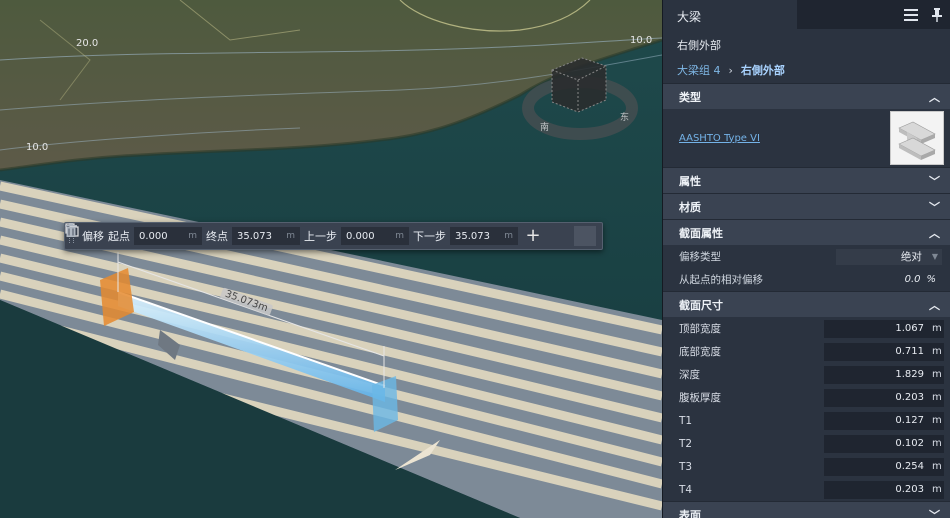  I want to click on panel-subtitle: 右側外部, so click(699, 45).